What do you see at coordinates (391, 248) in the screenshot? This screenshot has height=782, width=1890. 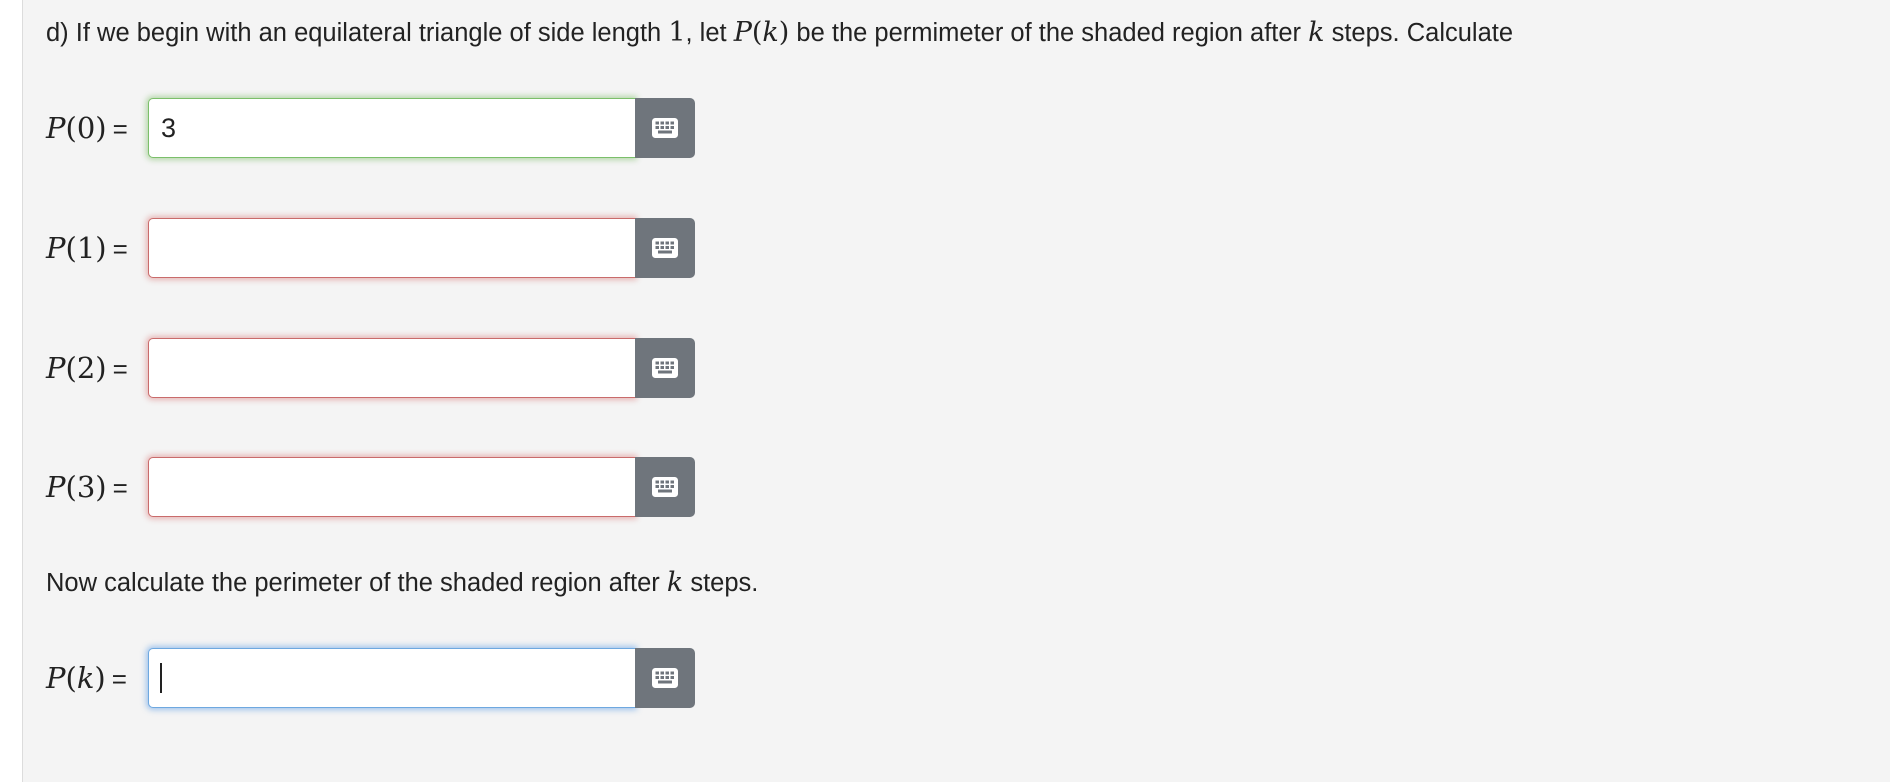 I see `answer-input-p1` at bounding box center [391, 248].